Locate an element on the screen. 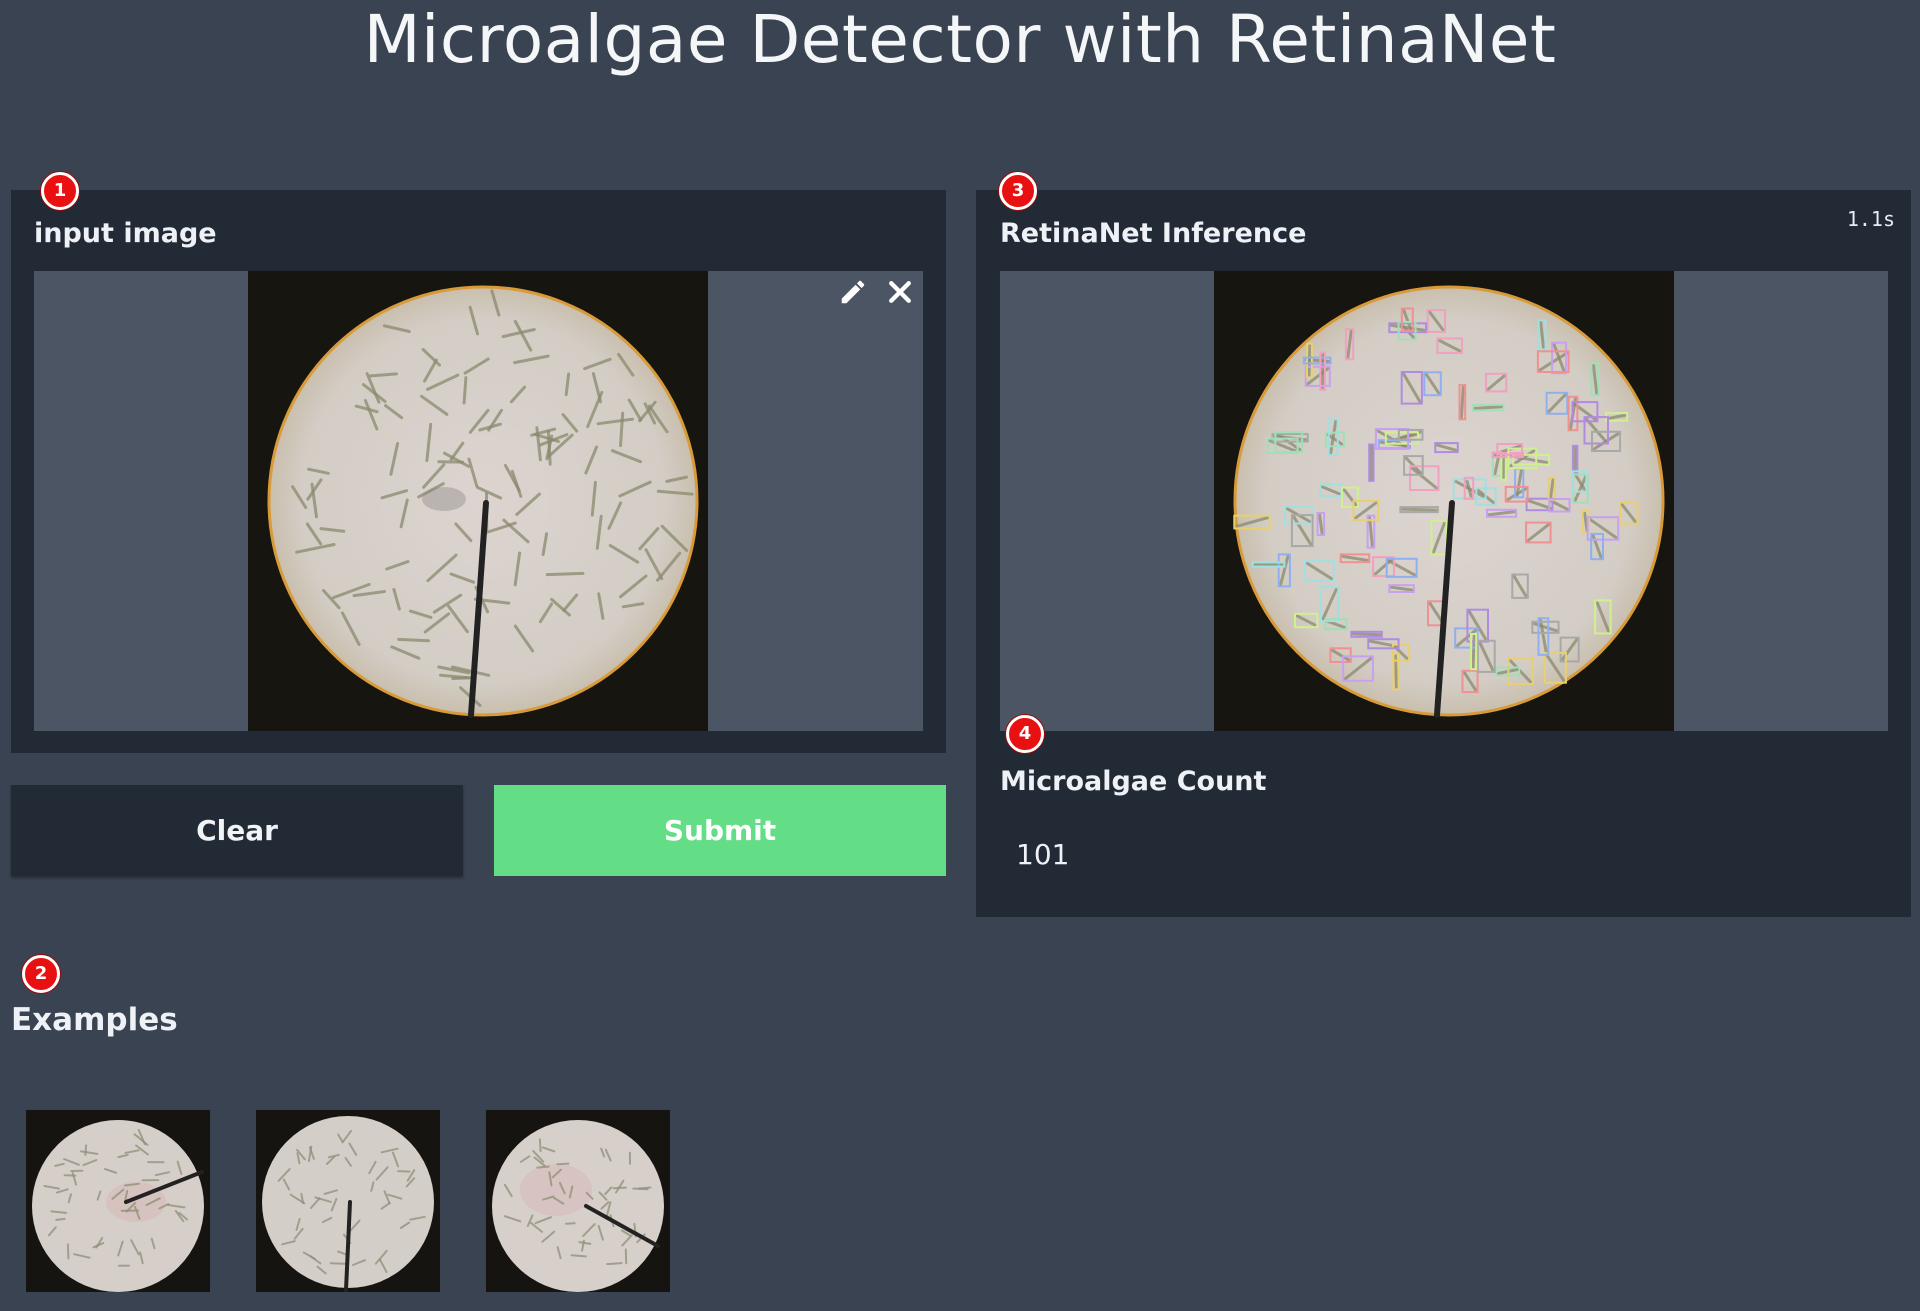 The height and width of the screenshot is (1311, 1920). submit-button: Submit is located at coordinates (720, 830).